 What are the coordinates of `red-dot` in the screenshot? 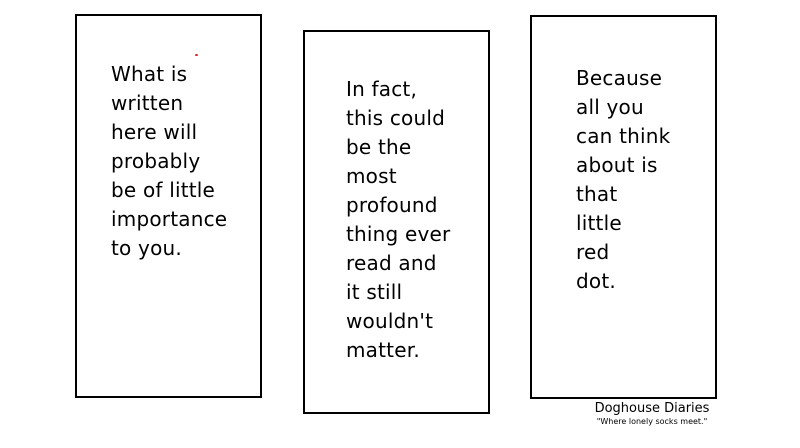 It's located at (196, 55).